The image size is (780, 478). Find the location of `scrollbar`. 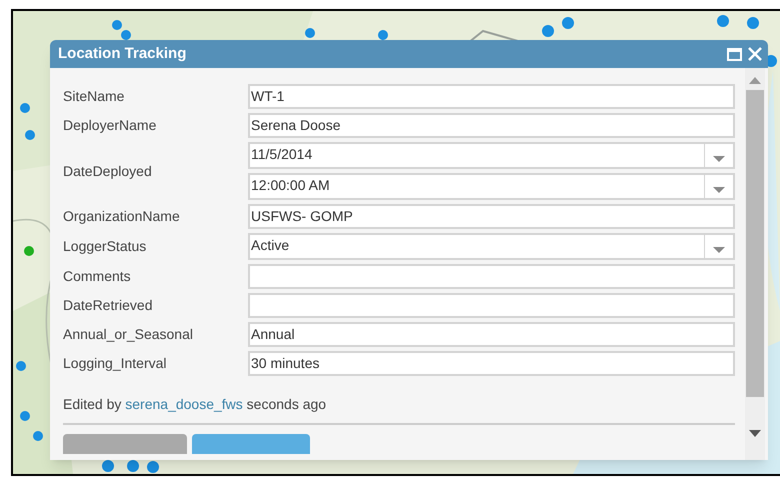

scrollbar is located at coordinates (755, 264).